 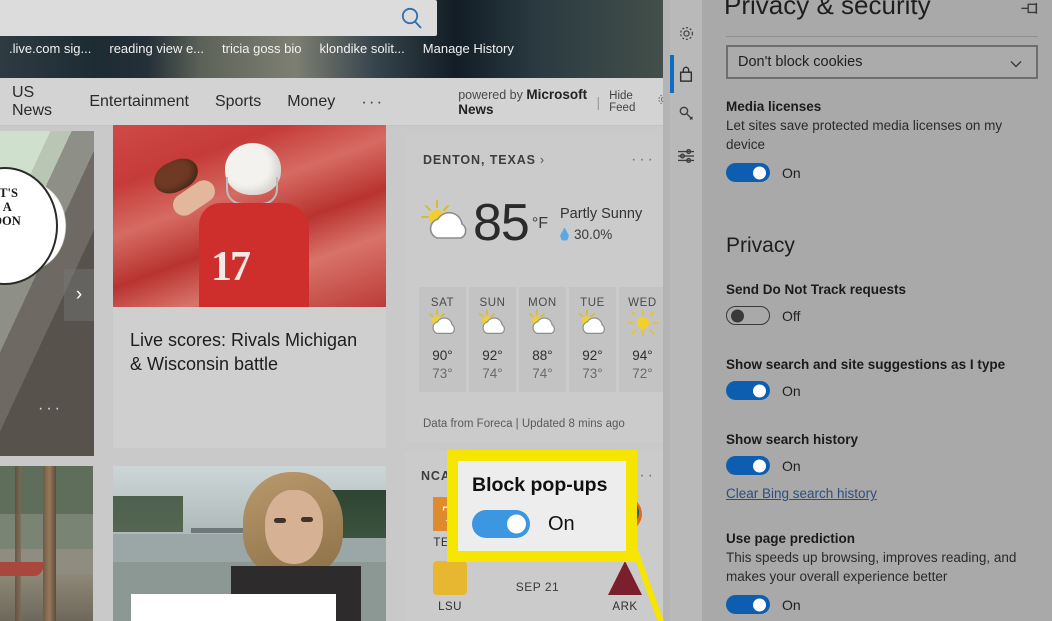 What do you see at coordinates (311, 102) in the screenshot?
I see `nav-link-money: Money` at bounding box center [311, 102].